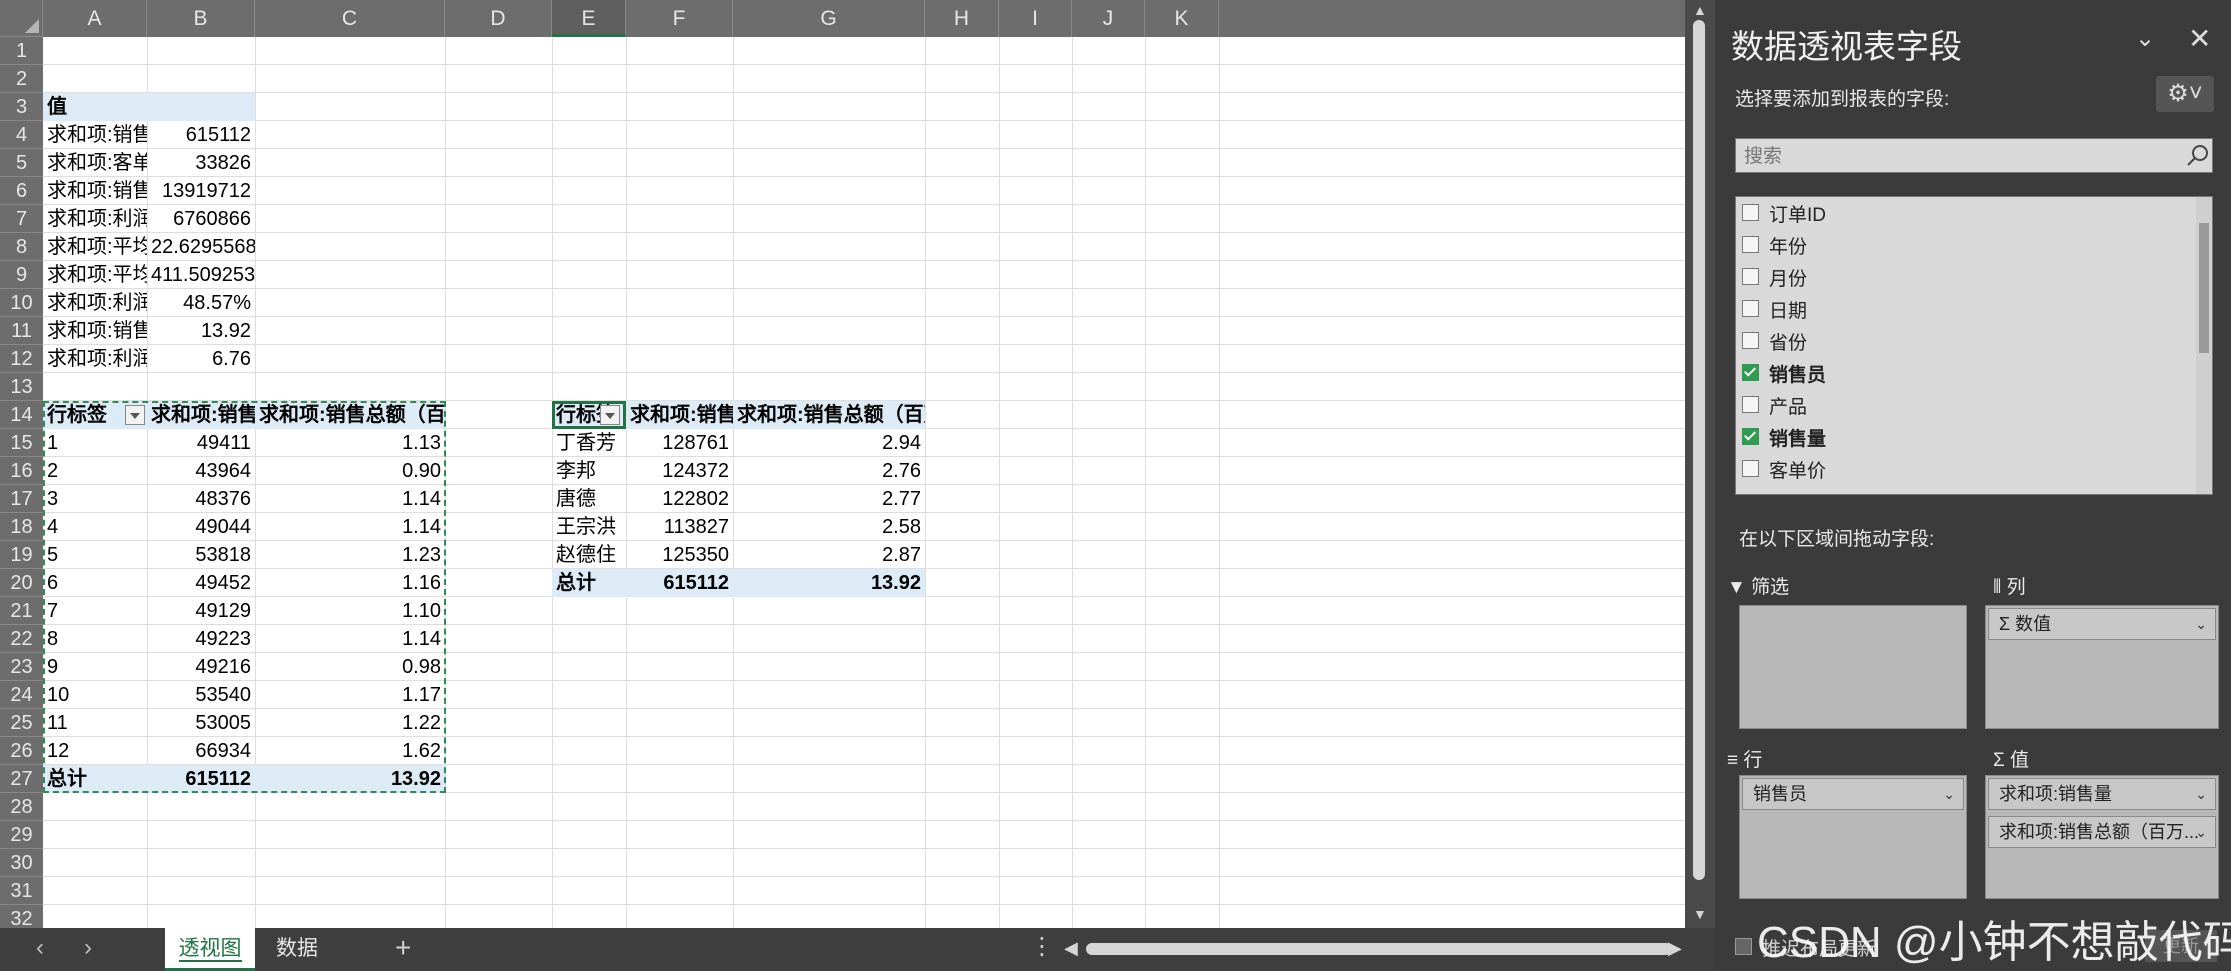  What do you see at coordinates (1699, 450) in the screenshot?
I see `vertical-scroll-thumb` at bounding box center [1699, 450].